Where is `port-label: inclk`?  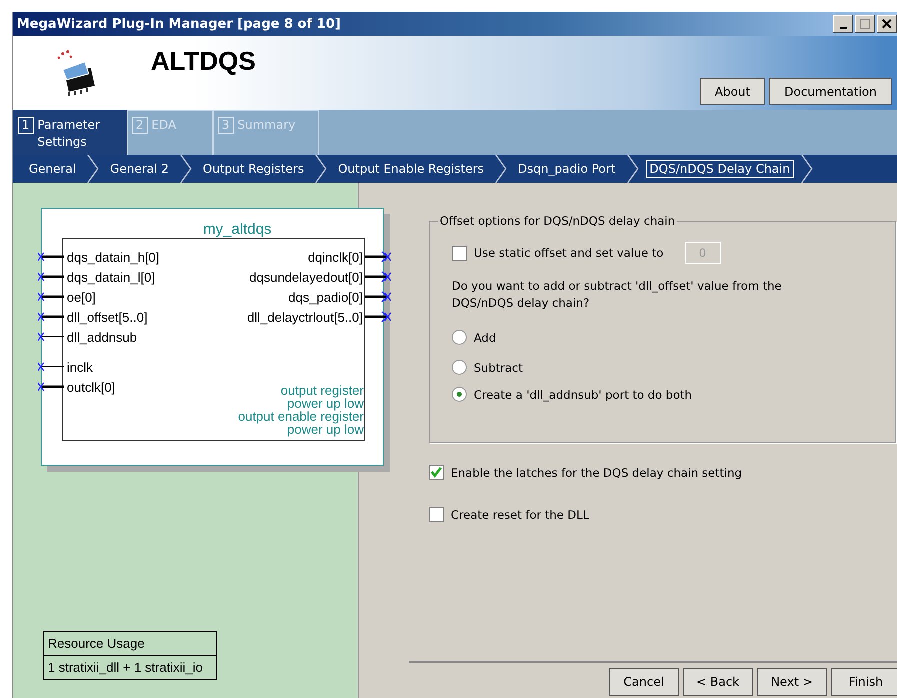
port-label: inclk is located at coordinates (80, 367).